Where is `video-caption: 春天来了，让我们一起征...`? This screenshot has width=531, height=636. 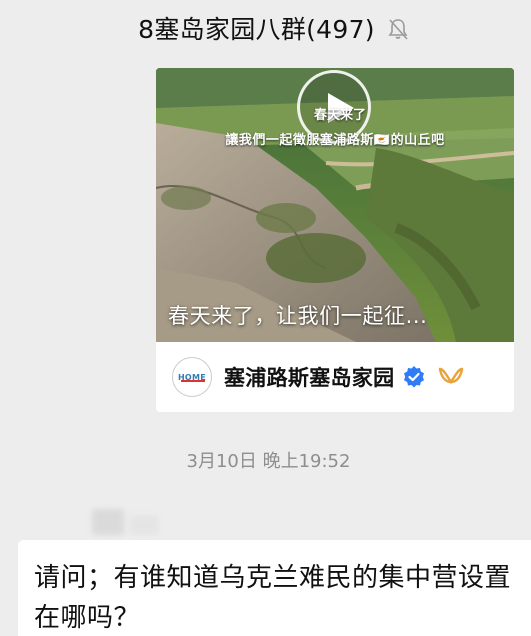 video-caption: 春天来了，让我们一起征... is located at coordinates (298, 316).